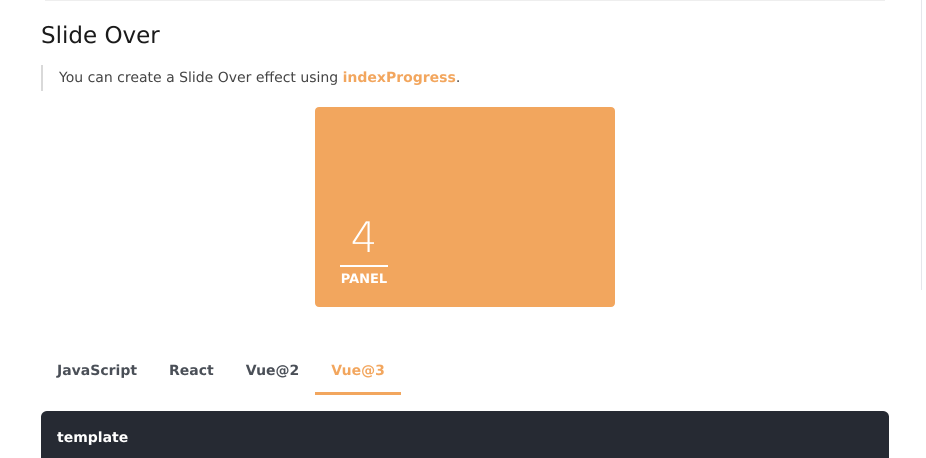 The height and width of the screenshot is (458, 926). Describe the element at coordinates (364, 280) in the screenshot. I see `panel-label: PANEL` at that location.